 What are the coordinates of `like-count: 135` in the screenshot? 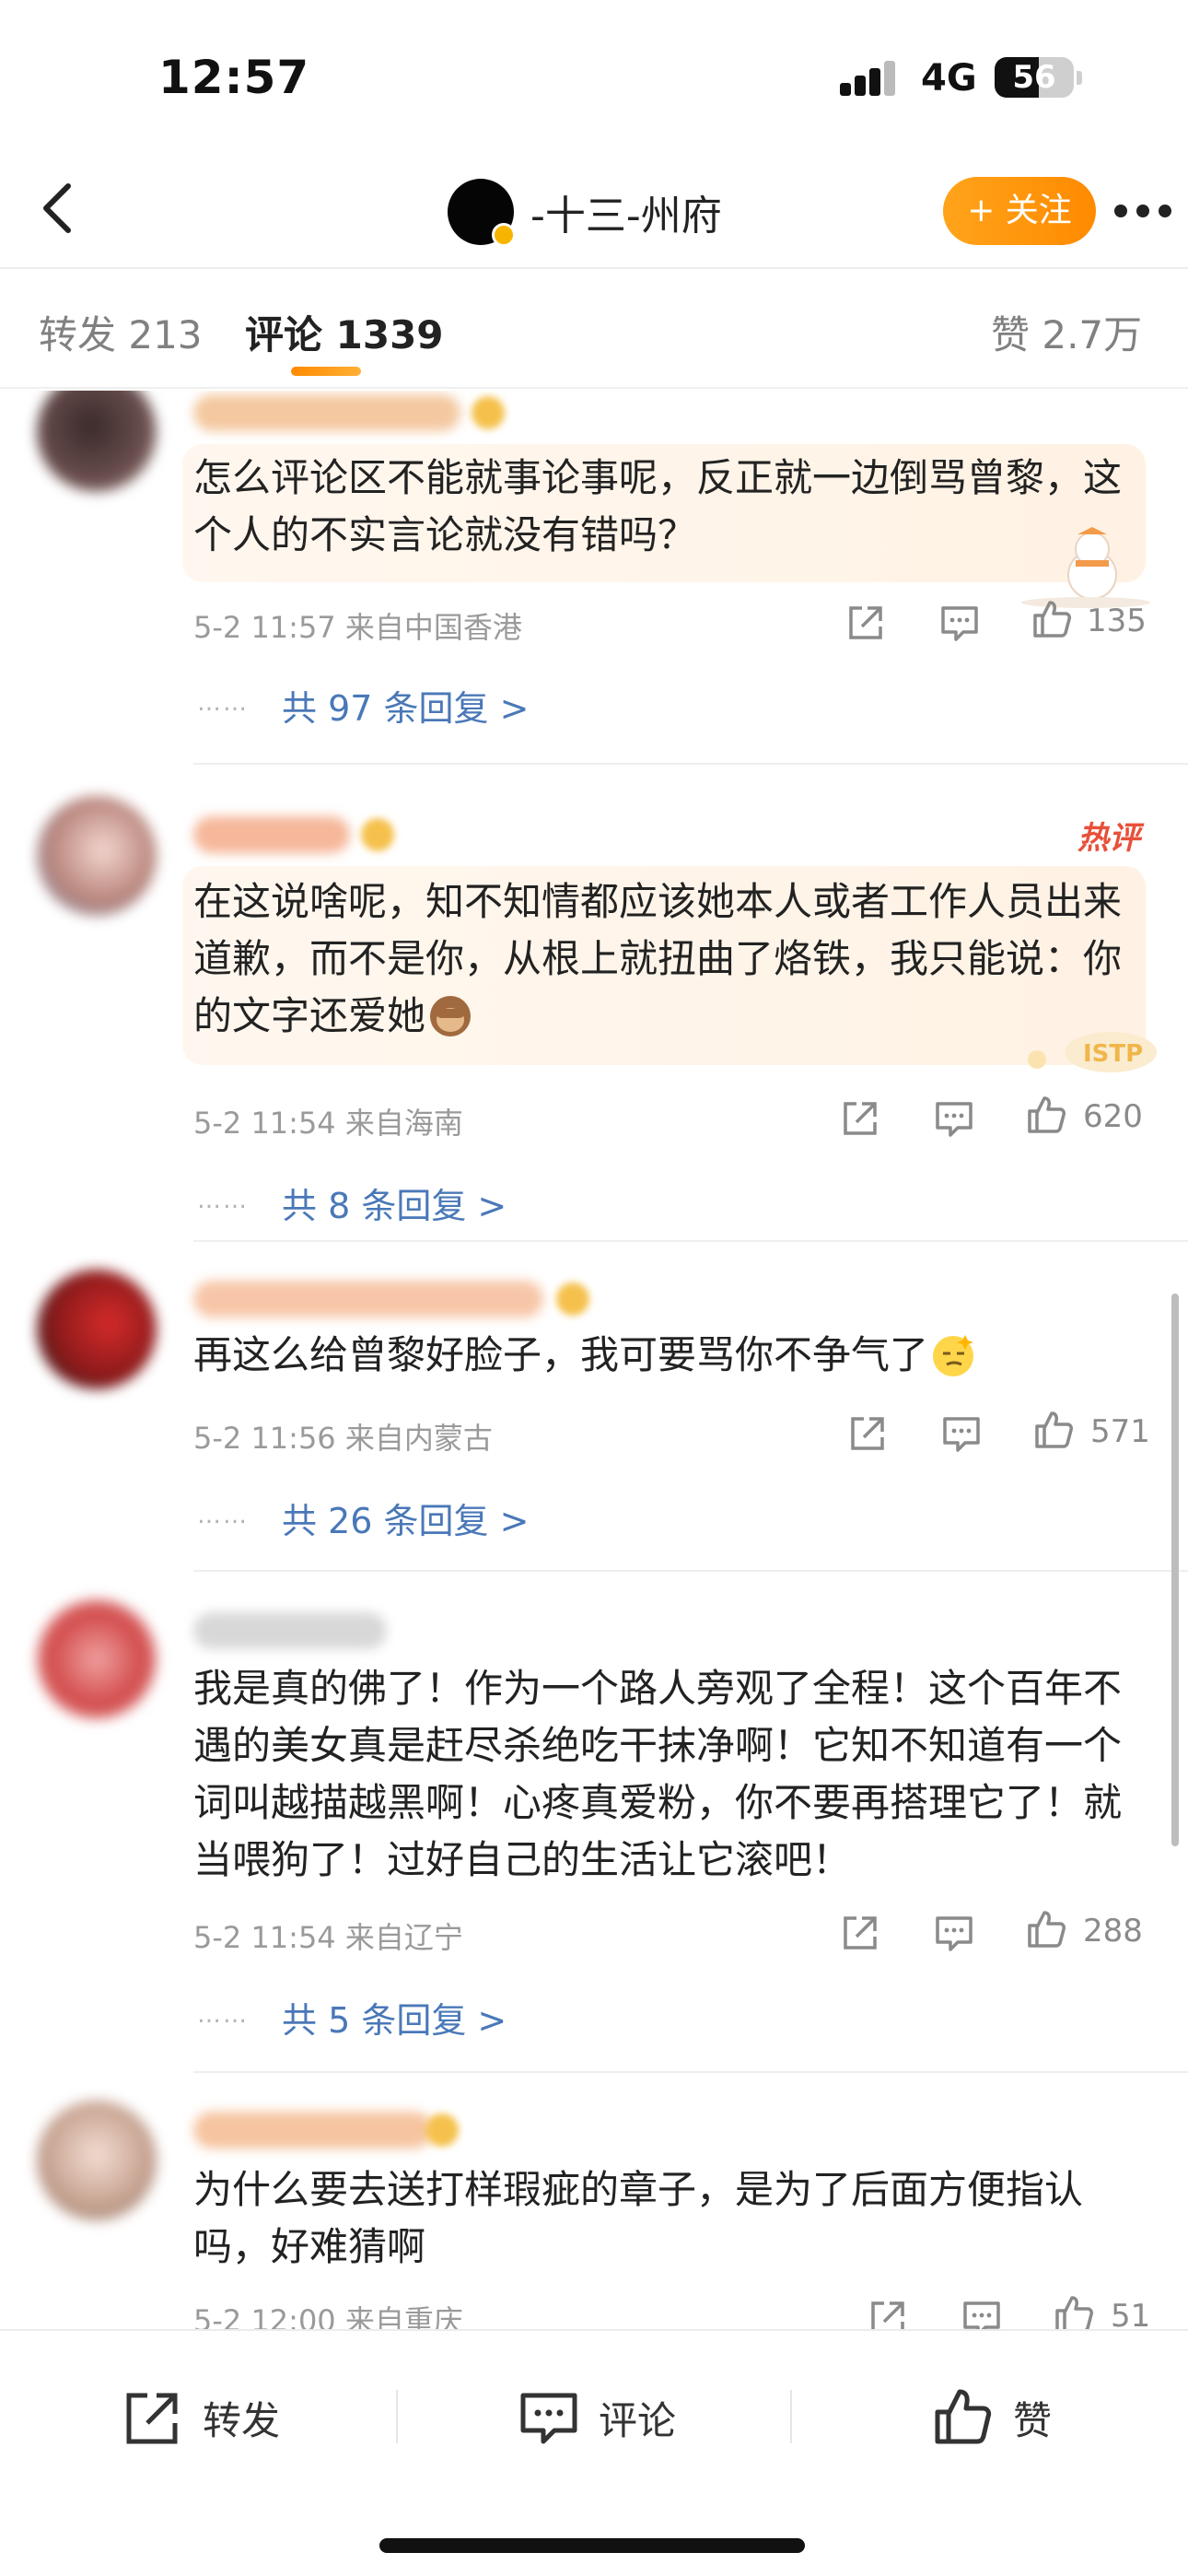 It's located at (1117, 621).